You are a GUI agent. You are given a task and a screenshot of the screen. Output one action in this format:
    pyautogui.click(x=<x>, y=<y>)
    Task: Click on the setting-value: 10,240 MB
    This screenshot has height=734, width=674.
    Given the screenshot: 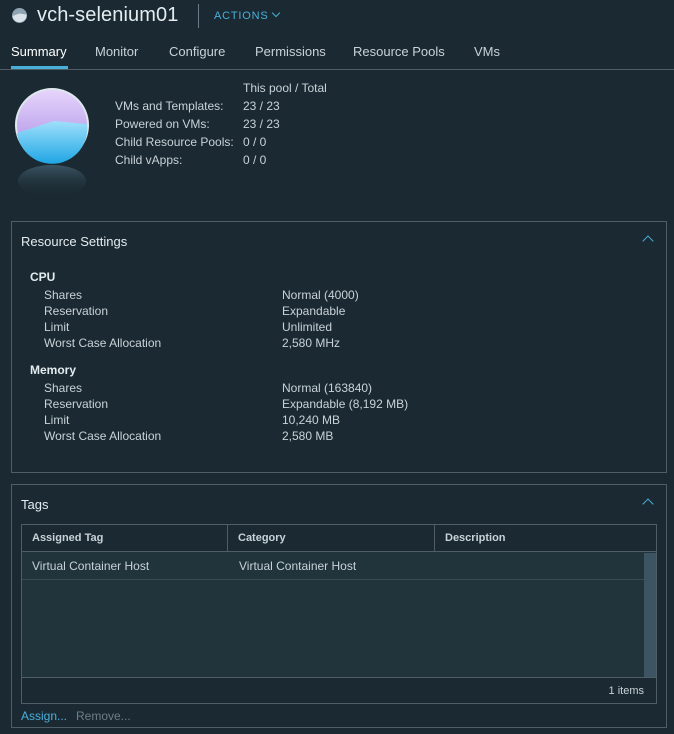 What is the action you would take?
    pyautogui.click(x=311, y=420)
    